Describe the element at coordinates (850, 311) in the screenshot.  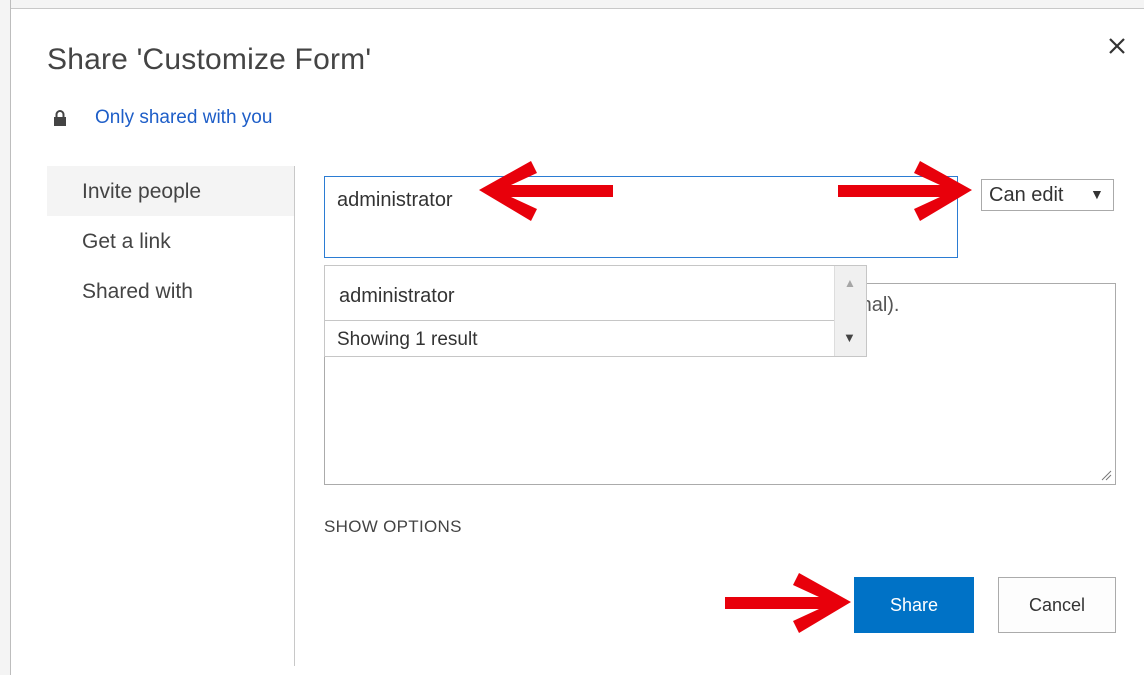
I see `suggestions-scrollbar: ▲ ▼` at that location.